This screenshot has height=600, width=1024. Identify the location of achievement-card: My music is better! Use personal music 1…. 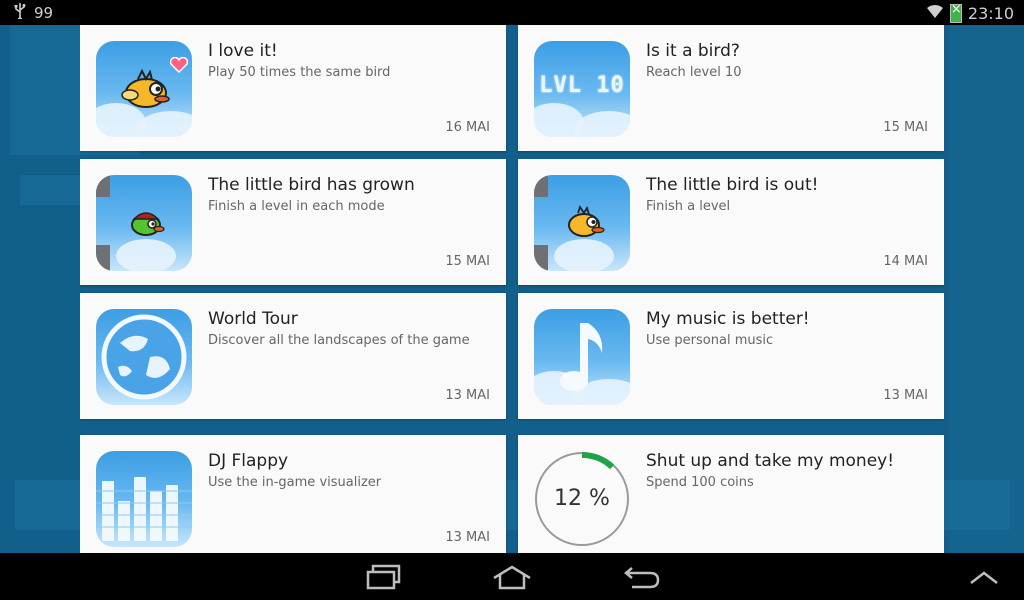
(731, 356).